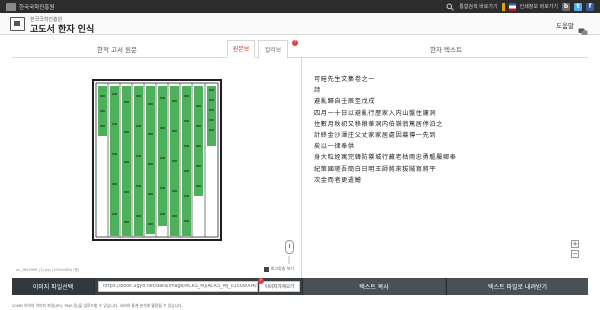 This screenshot has height=310, width=600. What do you see at coordinates (17, 24) in the screenshot?
I see `app-logo-icon` at bounding box center [17, 24].